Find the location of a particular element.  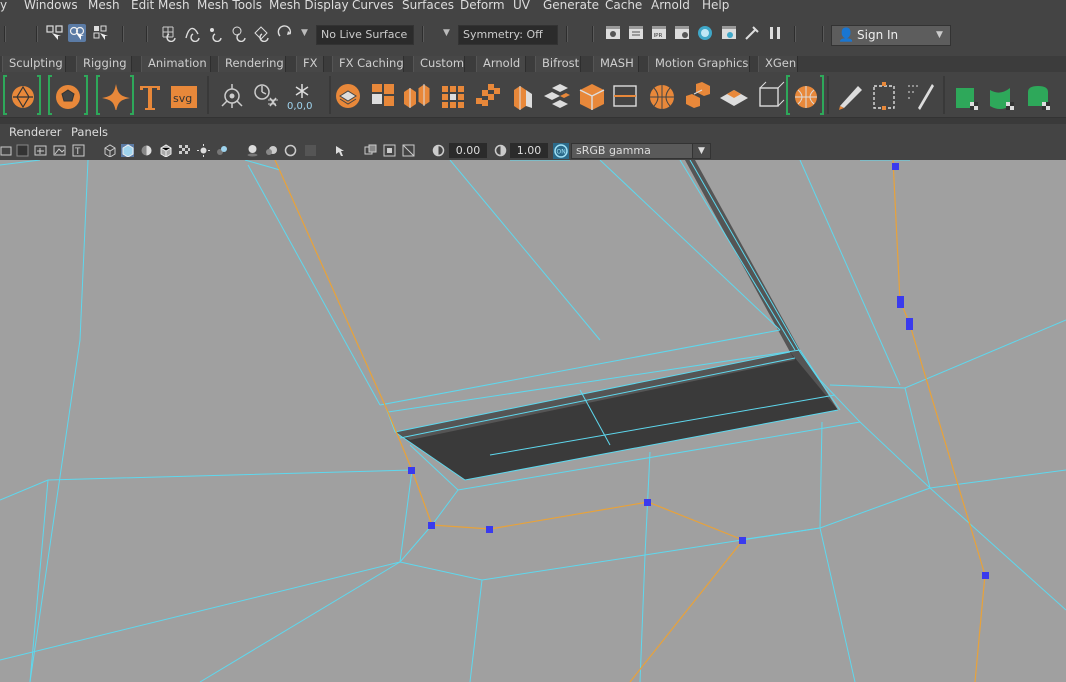

ambient-occlusion-icon is located at coordinates (252, 150).